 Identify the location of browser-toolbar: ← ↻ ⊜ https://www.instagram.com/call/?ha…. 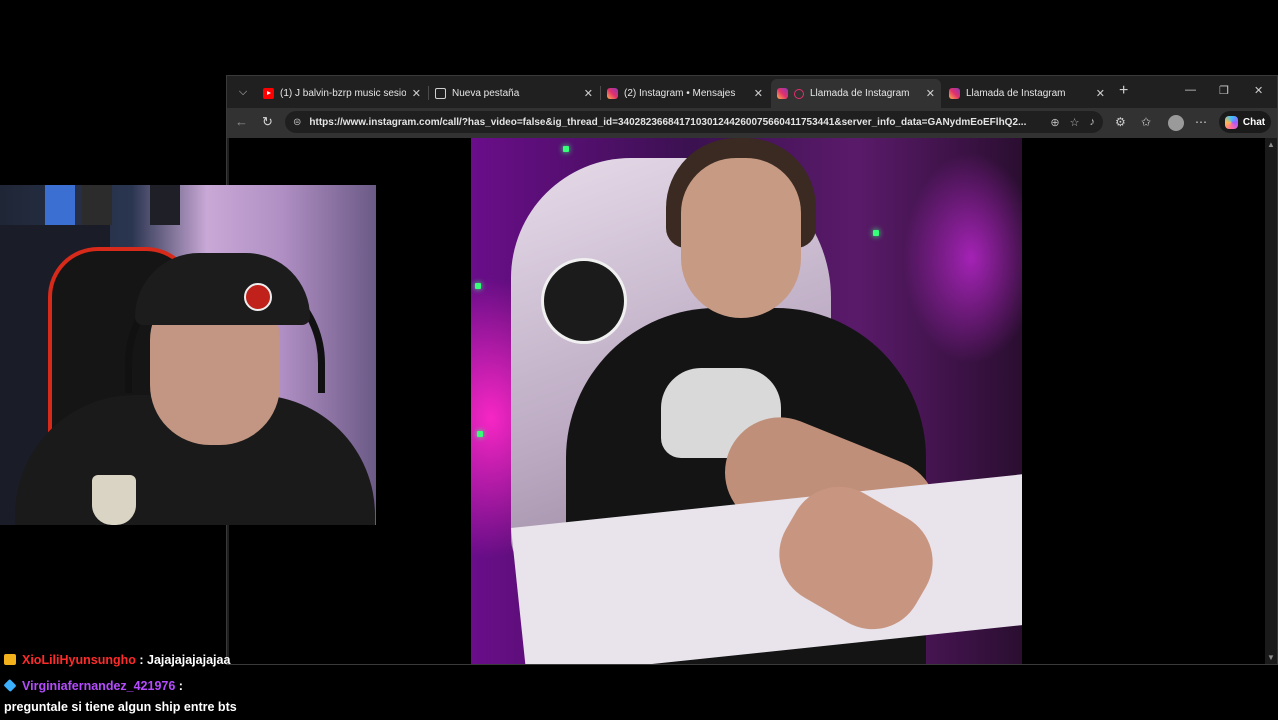
(752, 123).